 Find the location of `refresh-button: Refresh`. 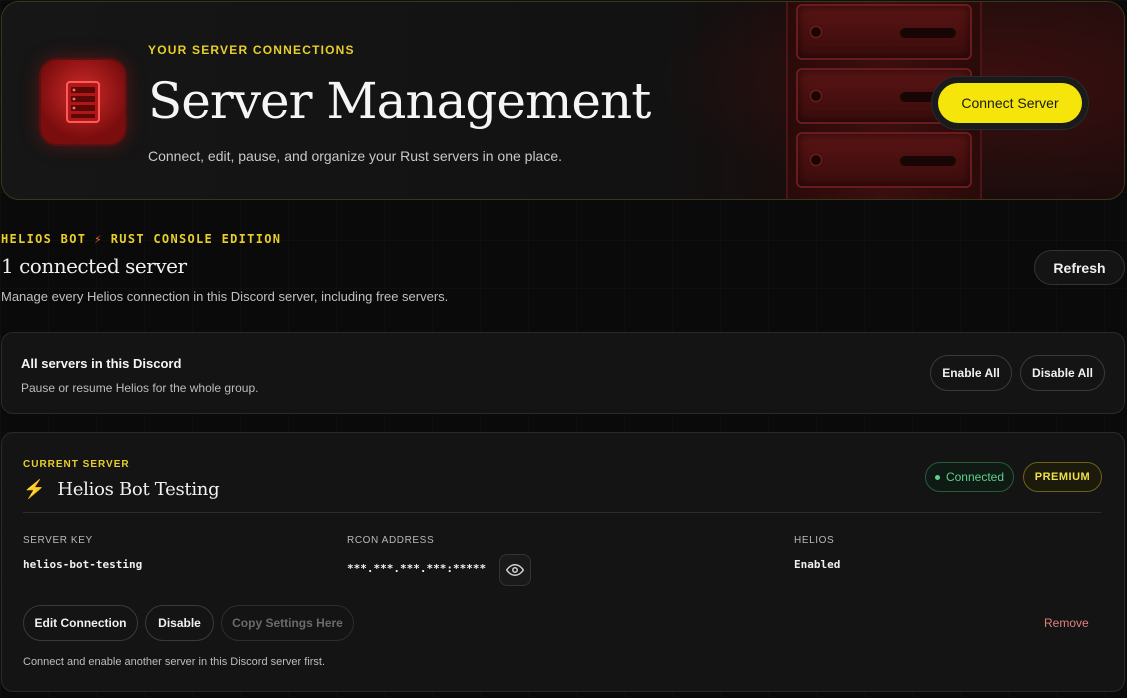

refresh-button: Refresh is located at coordinates (1079, 267).